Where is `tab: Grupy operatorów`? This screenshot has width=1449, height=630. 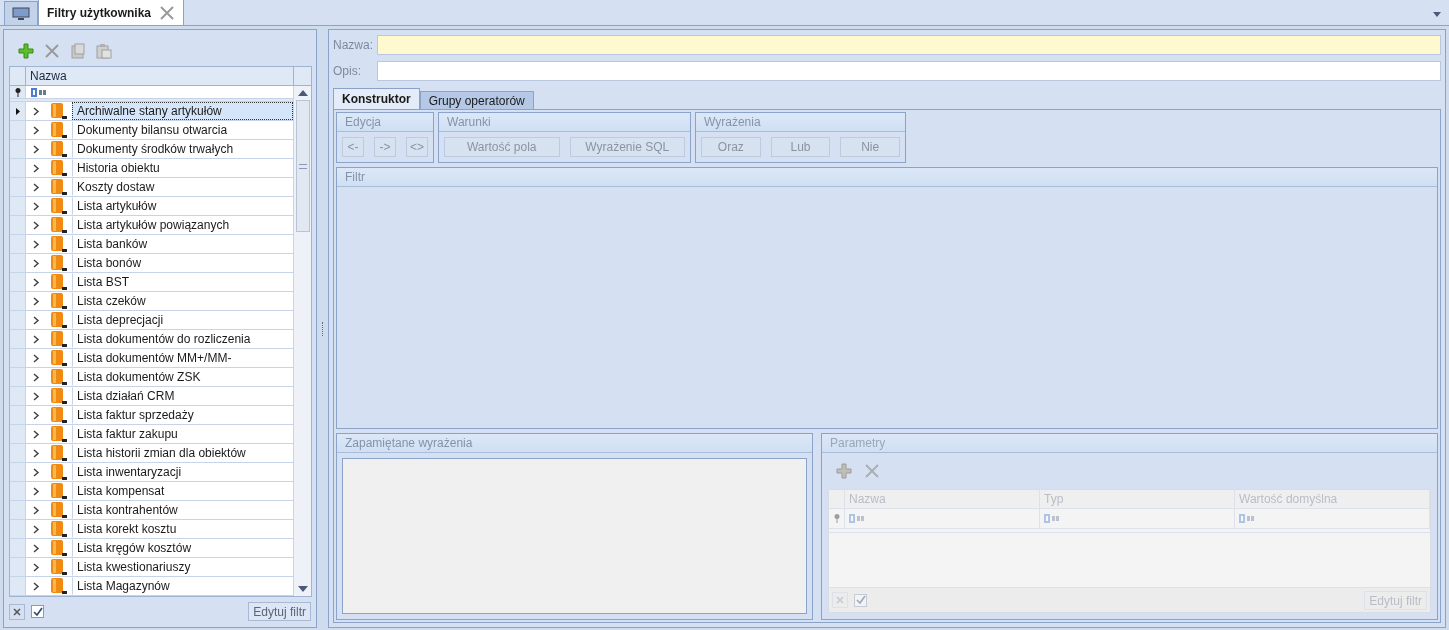
tab: Grupy operatorów is located at coordinates (476, 100).